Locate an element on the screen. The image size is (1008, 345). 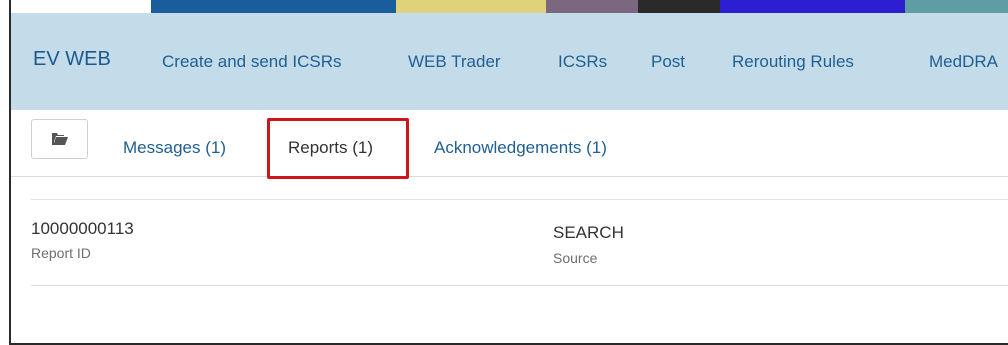
color-strip is located at coordinates (579, 6).